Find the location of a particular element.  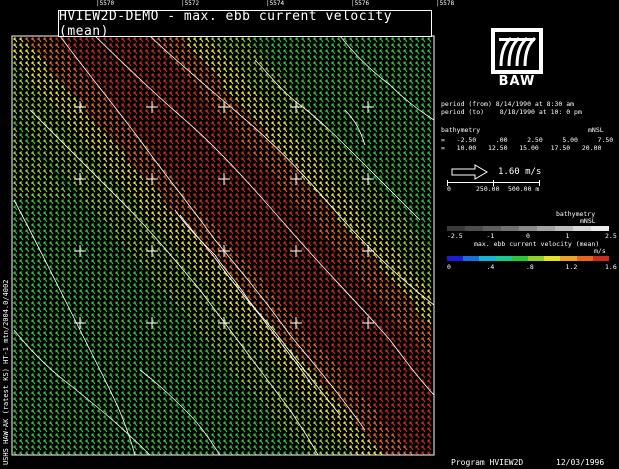

vector-scale-arrow-icon is located at coordinates (469, 172).